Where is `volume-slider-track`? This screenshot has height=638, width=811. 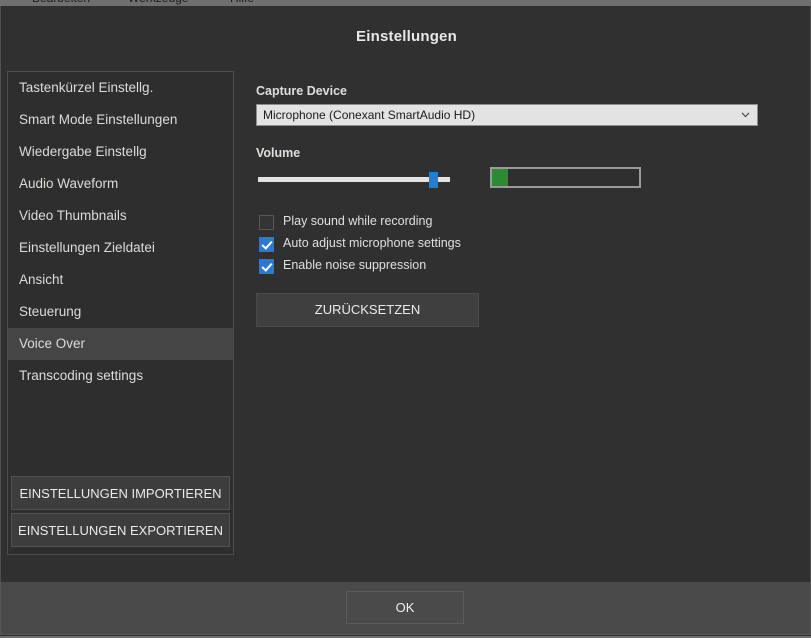 volume-slider-track is located at coordinates (354, 179).